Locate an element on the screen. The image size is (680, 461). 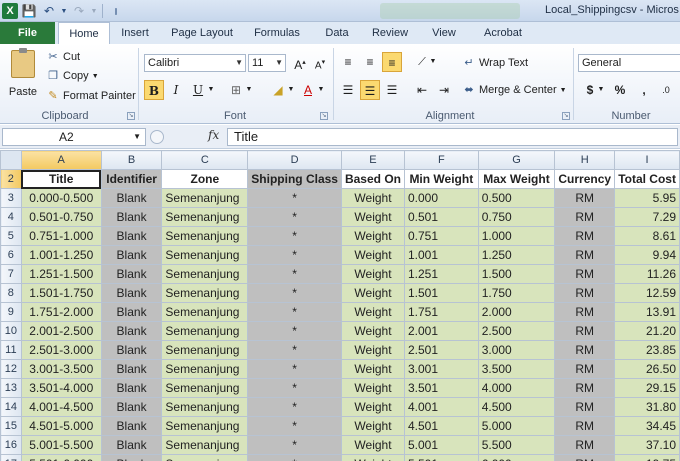
font-color-dropdown-icon: ▼ is located at coordinates (321, 90).